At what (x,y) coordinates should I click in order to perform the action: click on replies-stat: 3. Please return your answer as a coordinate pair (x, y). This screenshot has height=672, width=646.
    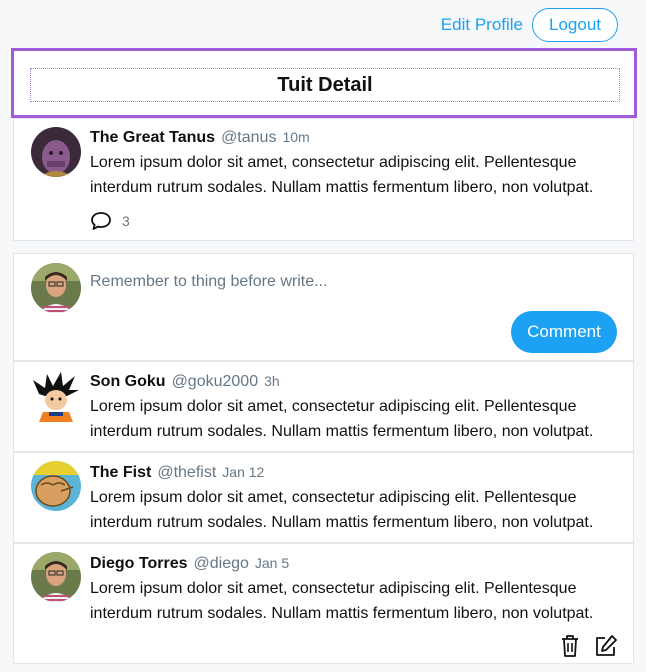
    Looking at the image, I should click on (110, 221).